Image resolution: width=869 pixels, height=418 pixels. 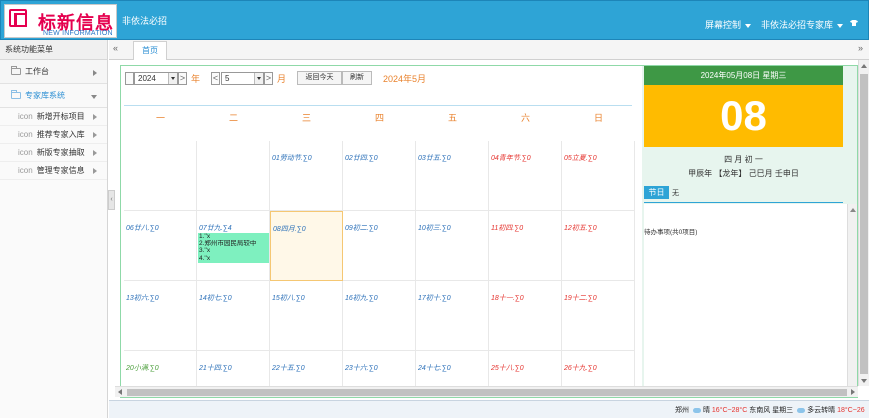 What do you see at coordinates (452, 316) in the screenshot?
I see `calendar-day-cell: 17初十.∑0` at bounding box center [452, 316].